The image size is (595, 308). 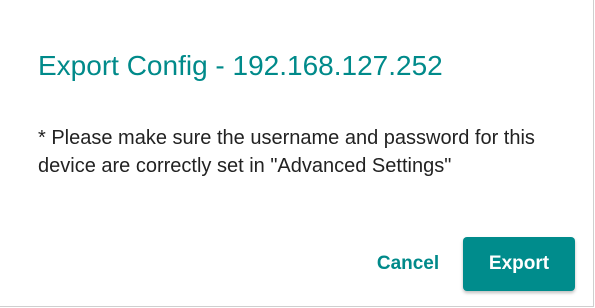 I want to click on export-button: Export, so click(x=519, y=264).